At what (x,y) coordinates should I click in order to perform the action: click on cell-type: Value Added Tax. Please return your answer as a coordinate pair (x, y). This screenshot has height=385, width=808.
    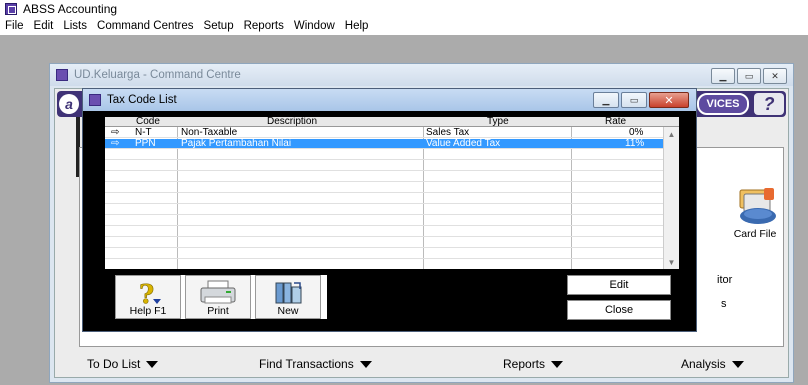
    Looking at the image, I should click on (463, 143).